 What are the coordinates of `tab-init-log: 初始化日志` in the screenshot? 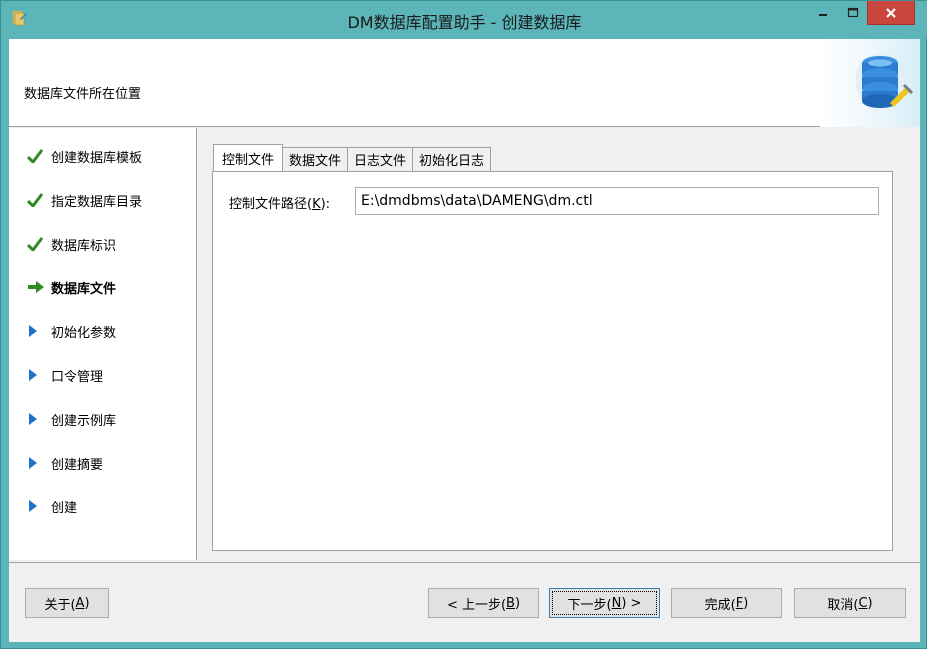 It's located at (452, 159).